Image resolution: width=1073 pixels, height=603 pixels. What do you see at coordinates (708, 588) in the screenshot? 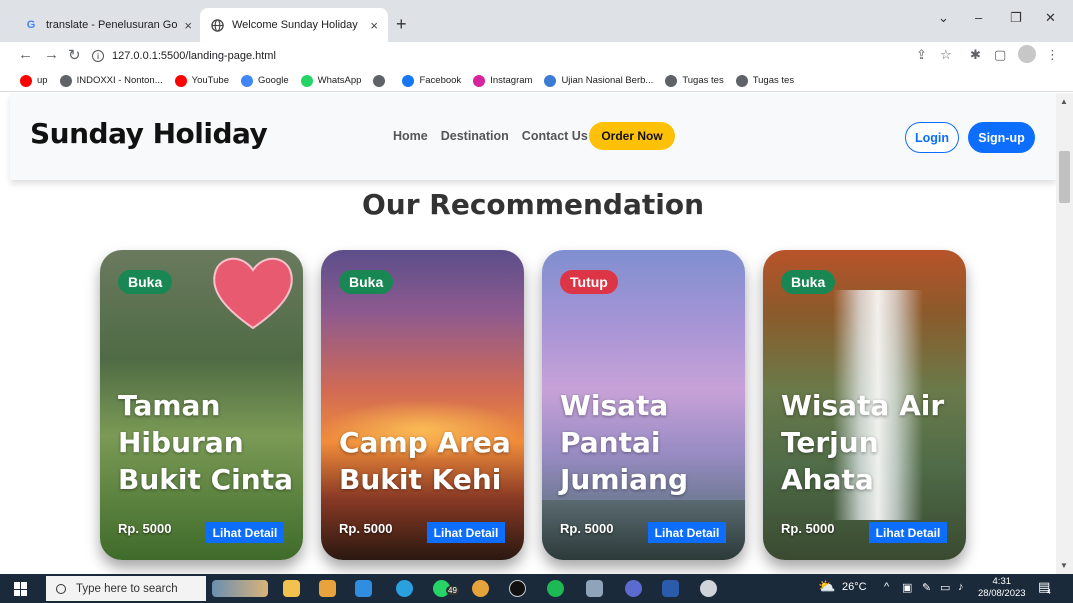
I see `app-icon` at bounding box center [708, 588].